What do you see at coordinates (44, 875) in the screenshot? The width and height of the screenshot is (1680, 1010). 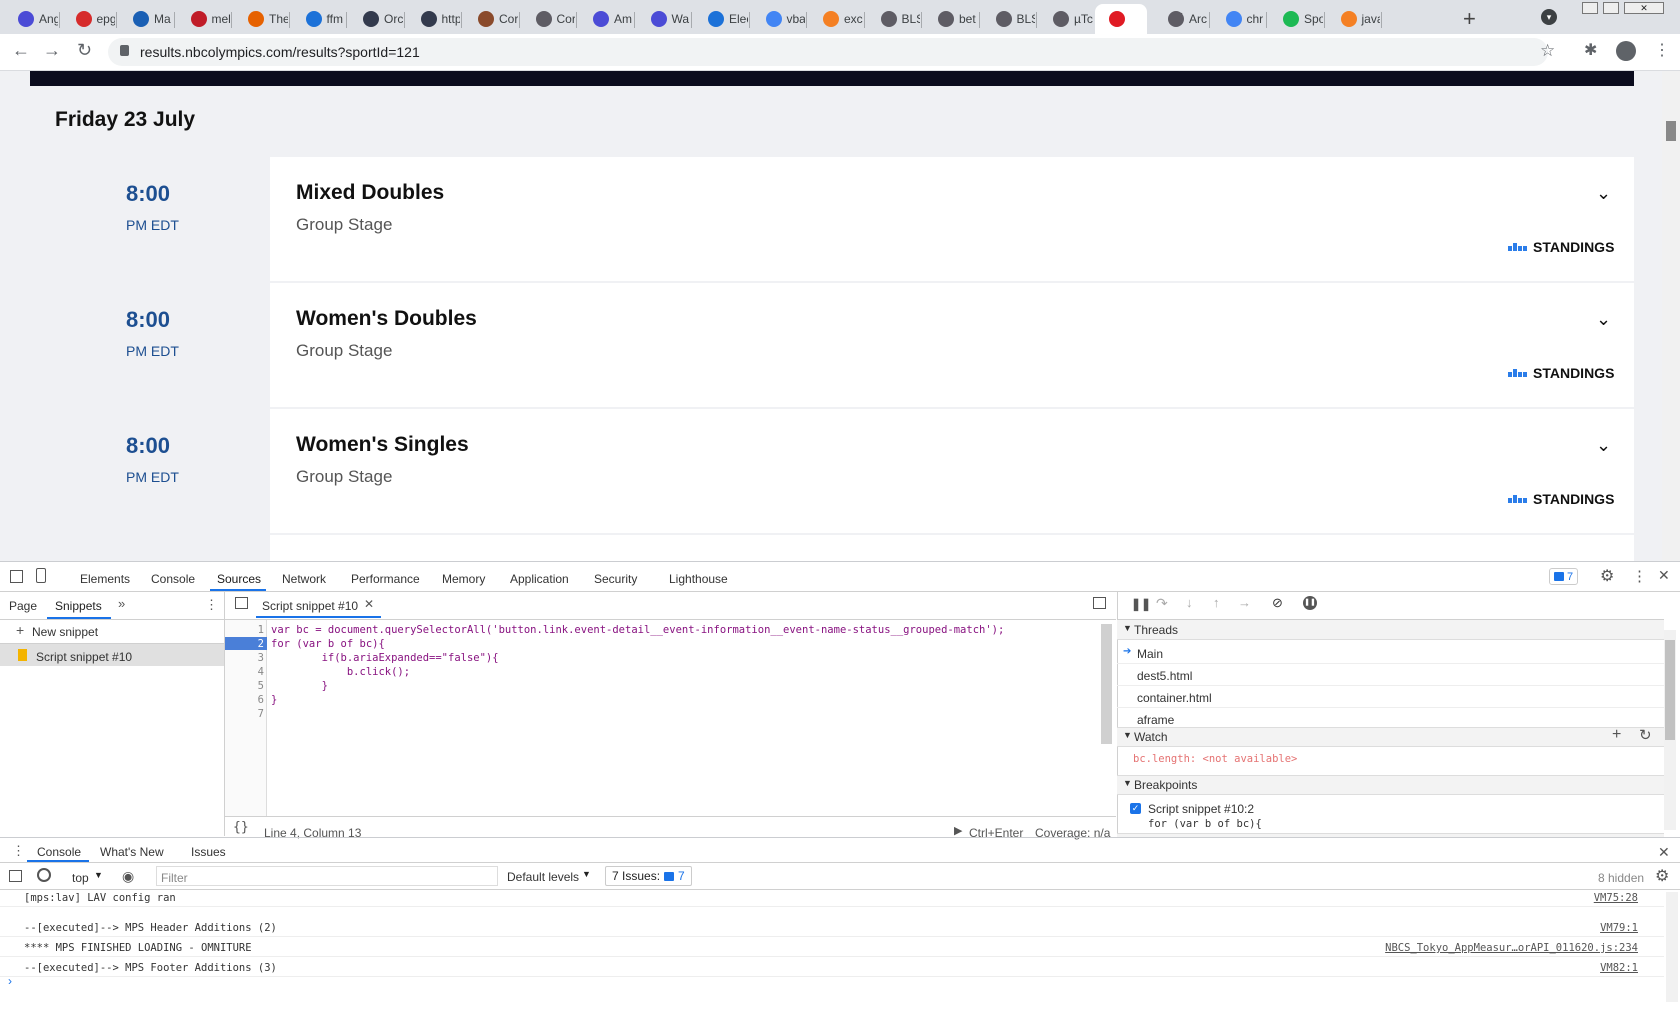 I see `clear-console-icon` at bounding box center [44, 875].